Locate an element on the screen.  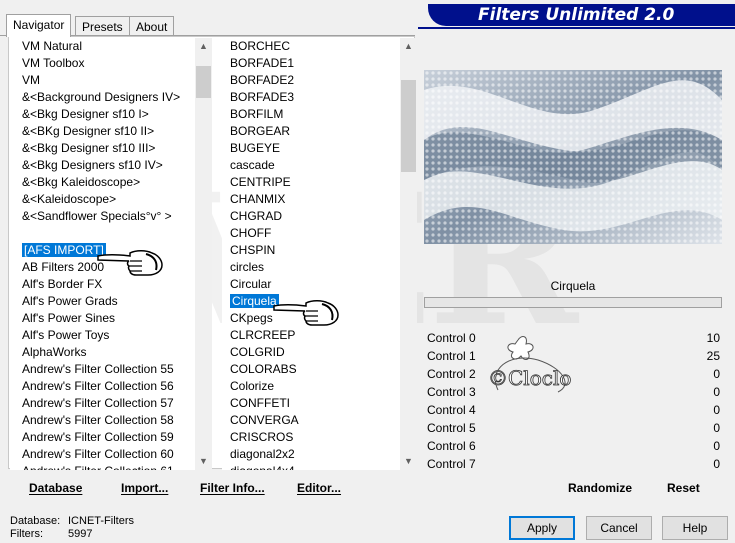
filter-item: BORFADE3 is located at coordinates (311, 97).